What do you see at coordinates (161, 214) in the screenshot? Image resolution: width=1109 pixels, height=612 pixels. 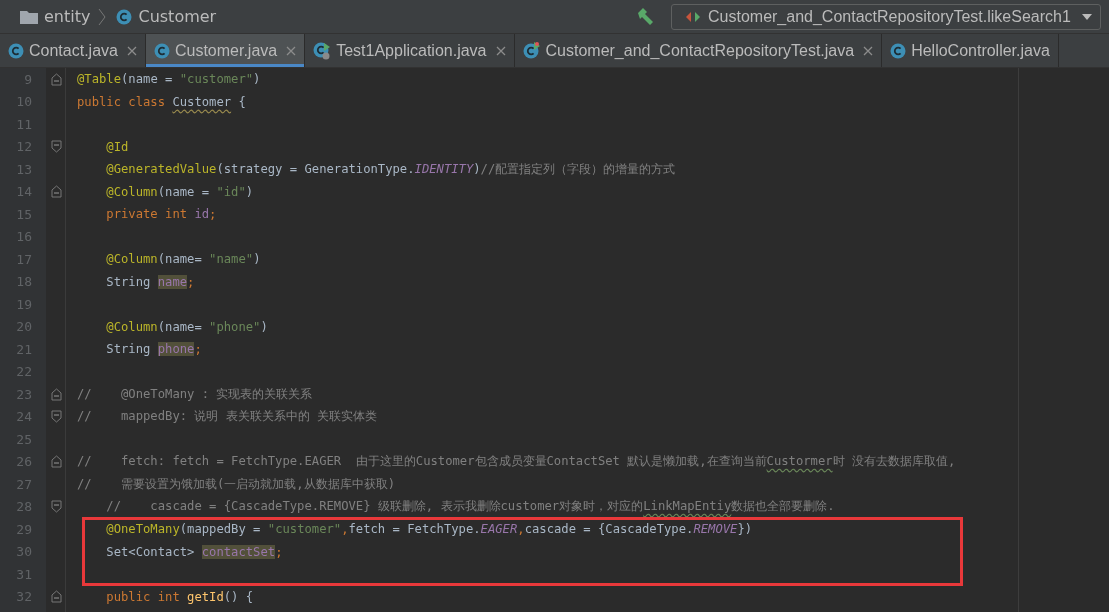 I see `code-line: private int id;` at bounding box center [161, 214].